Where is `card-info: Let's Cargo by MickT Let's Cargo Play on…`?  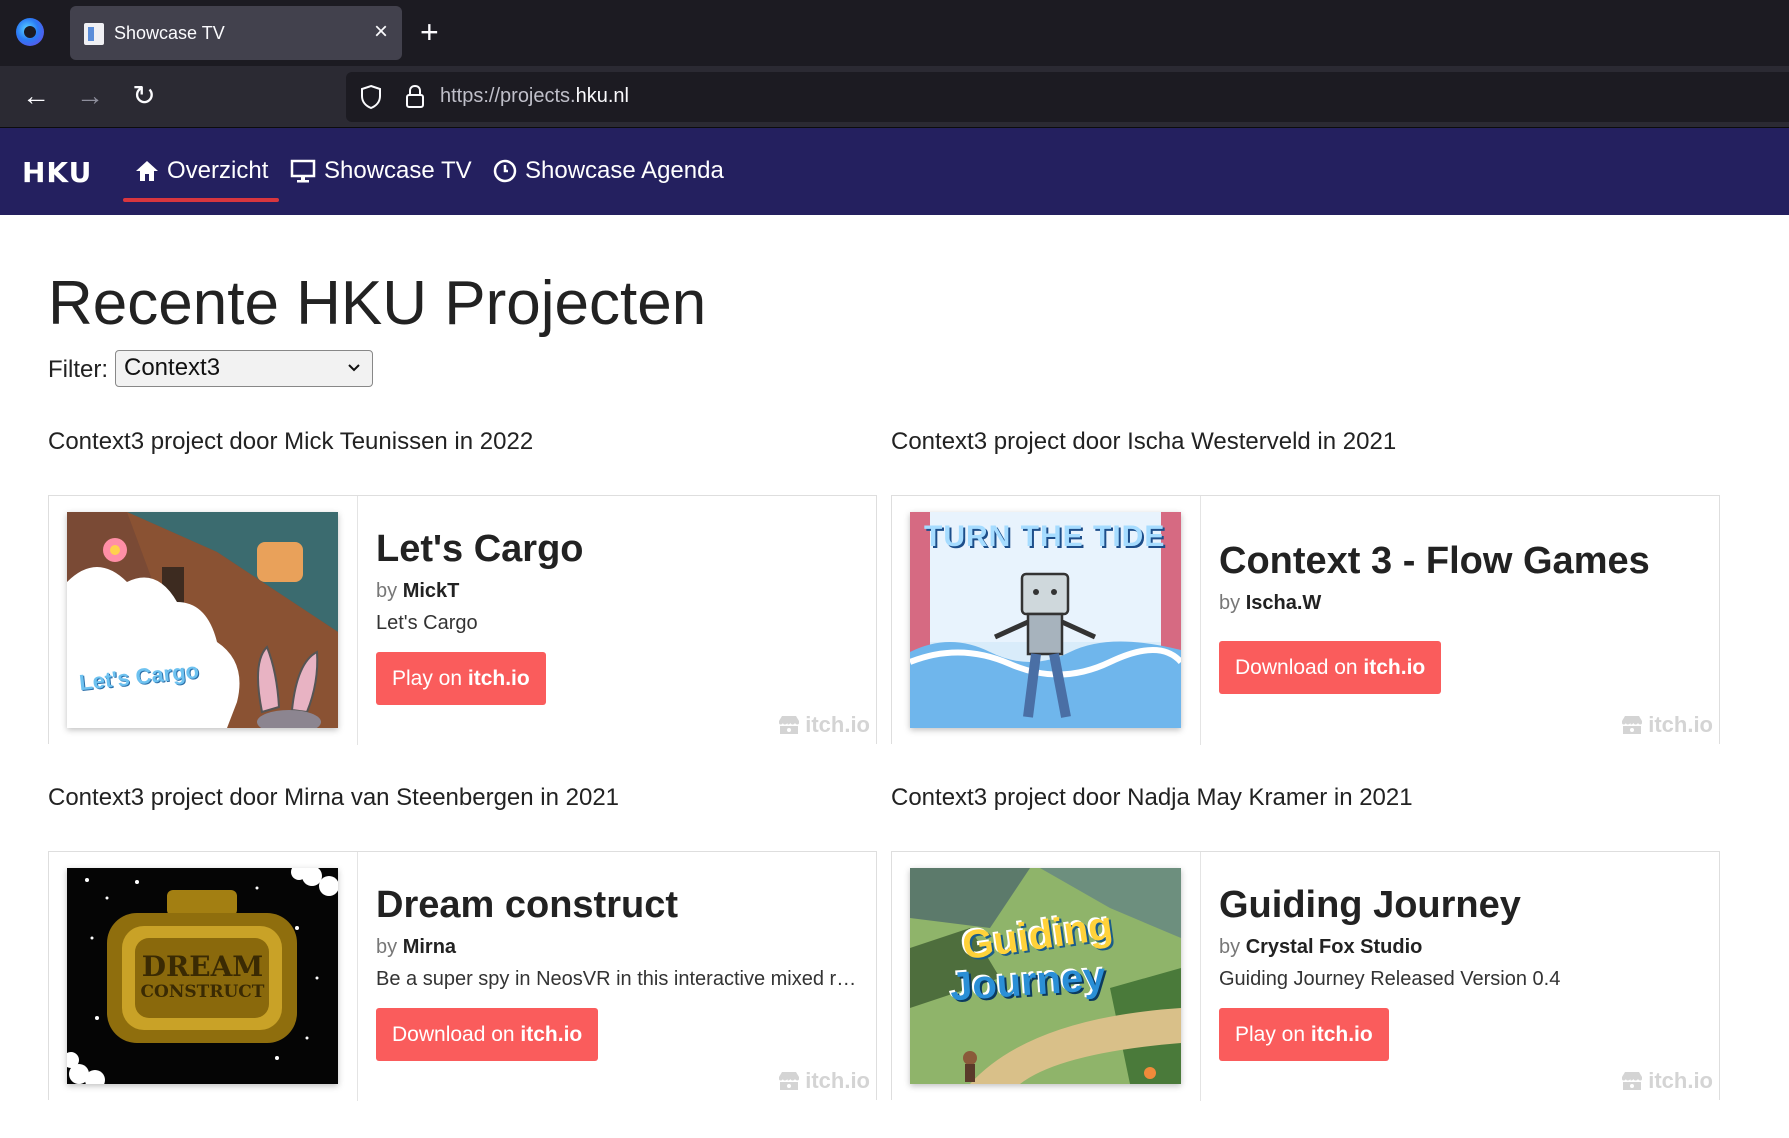
card-info: Let's Cargo by MickT Let's Cargo Play on… is located at coordinates (621, 620).